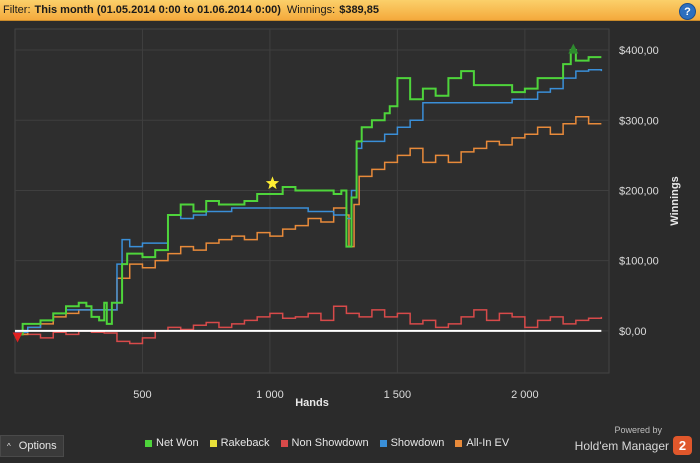  I want to click on y-tick-label: $0,00, so click(633, 332).